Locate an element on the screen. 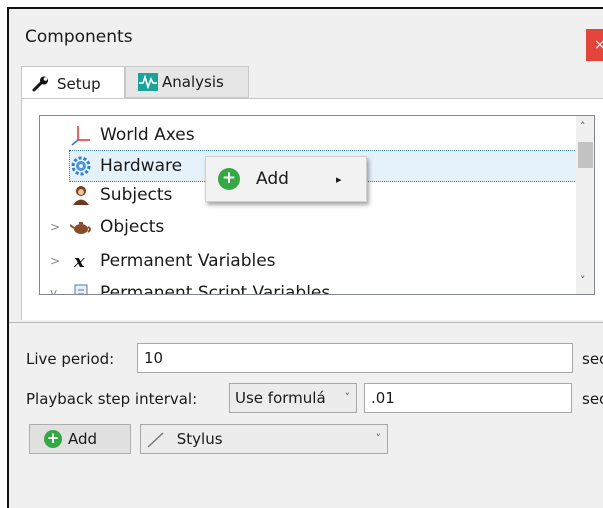  tree-item-world-axes: World Axes is located at coordinates (132, 135).